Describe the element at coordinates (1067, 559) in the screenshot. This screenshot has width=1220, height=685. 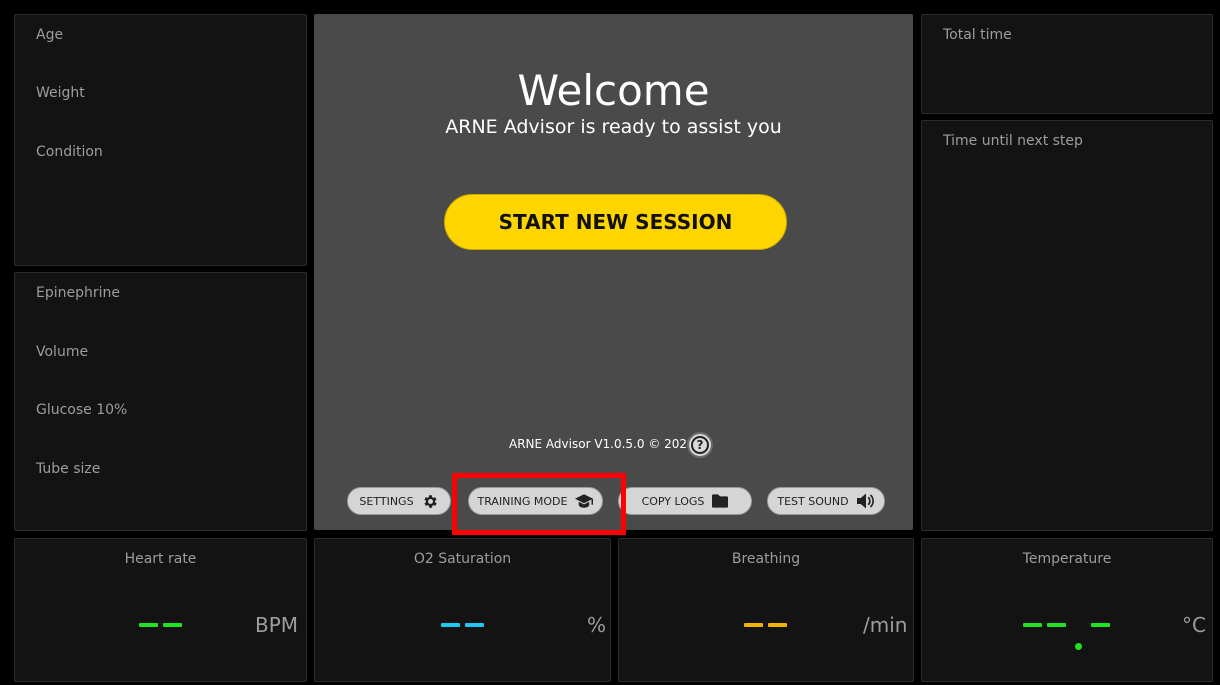
I see `temperature-label: Temperature` at that location.